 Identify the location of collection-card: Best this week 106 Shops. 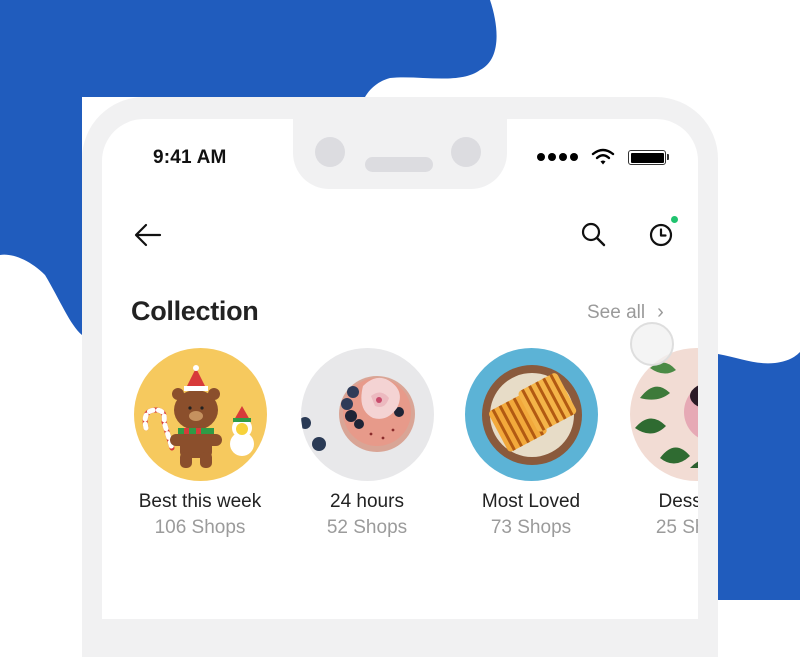
(200, 443).